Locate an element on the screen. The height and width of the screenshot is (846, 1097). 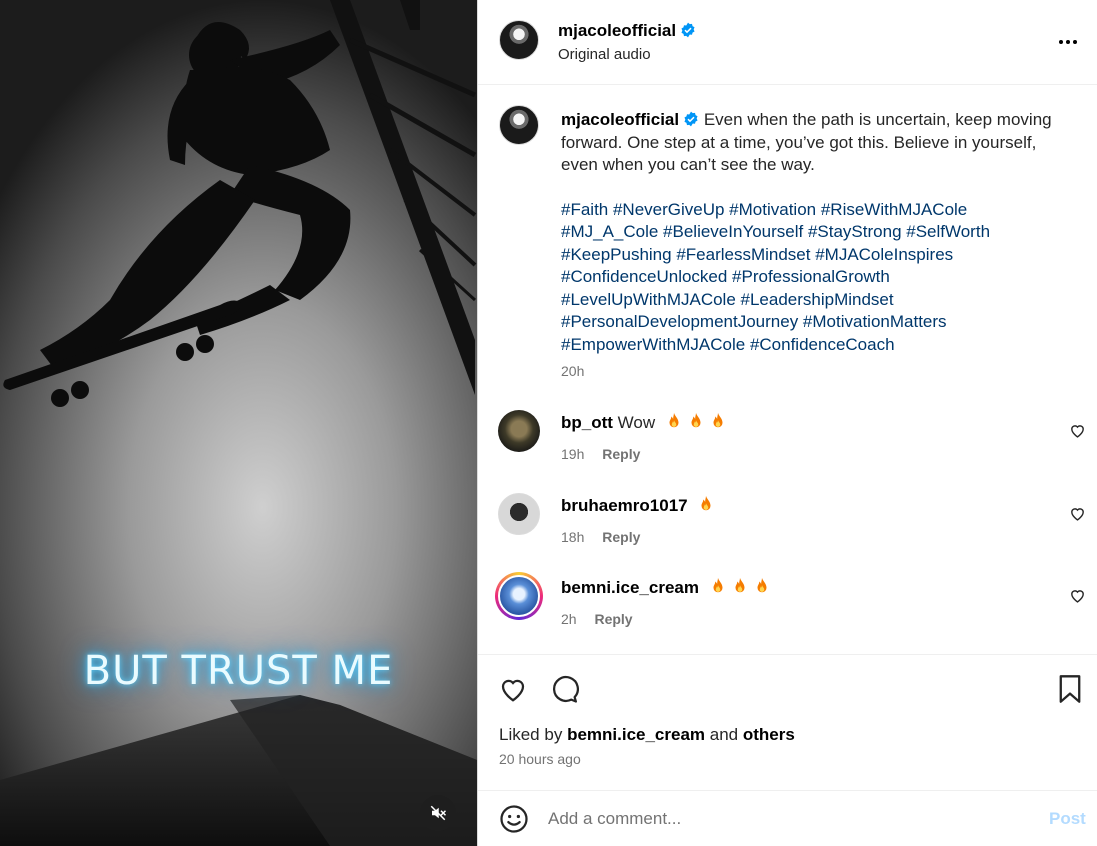
author-username: mjacoleofficial is located at coordinates (627, 31).